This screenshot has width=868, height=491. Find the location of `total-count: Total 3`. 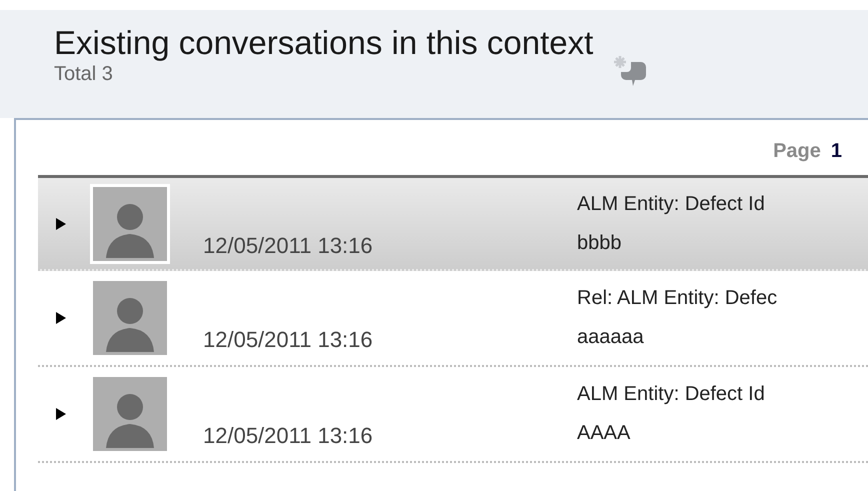

total-count: Total 3 is located at coordinates (84, 74).